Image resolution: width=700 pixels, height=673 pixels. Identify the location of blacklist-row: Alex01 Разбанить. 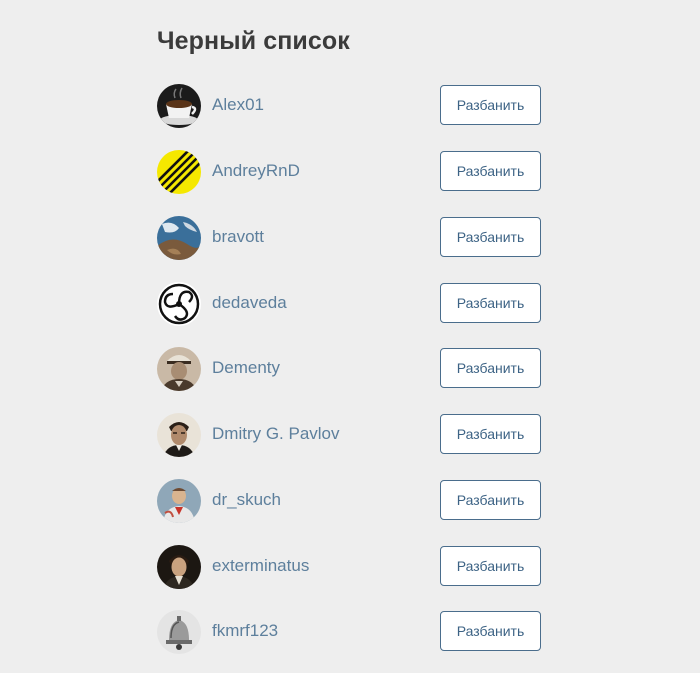
(349, 106).